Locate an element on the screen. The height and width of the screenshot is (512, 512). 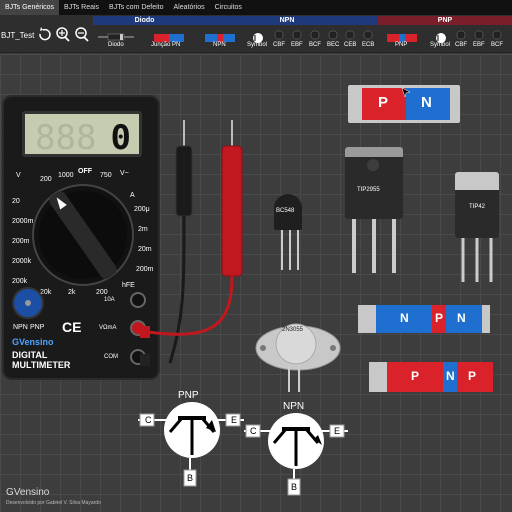
tip42-label: TIP42 is located at coordinates (477, 207).